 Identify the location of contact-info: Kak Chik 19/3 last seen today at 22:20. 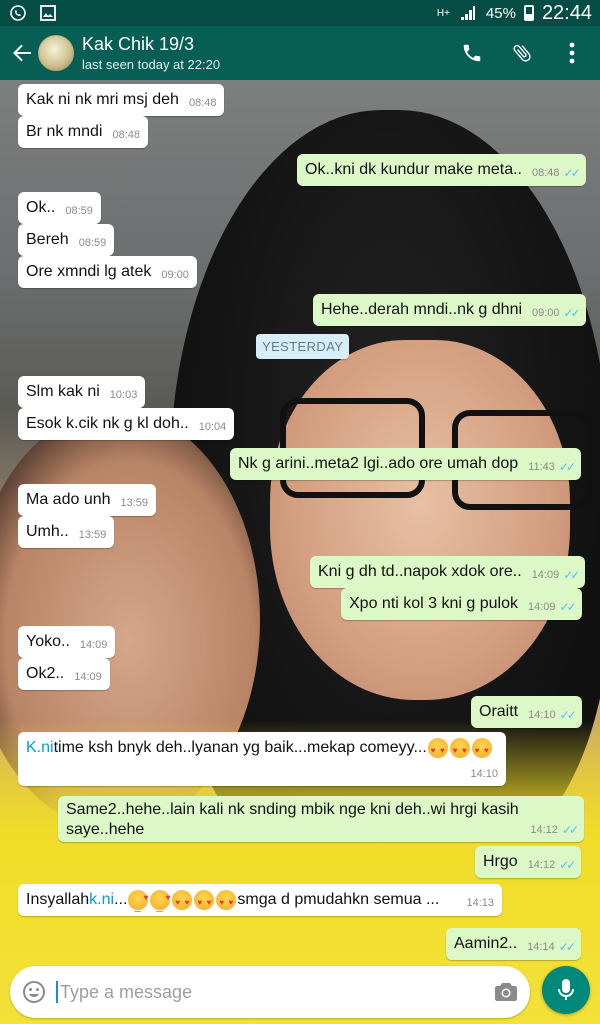
(151, 53).